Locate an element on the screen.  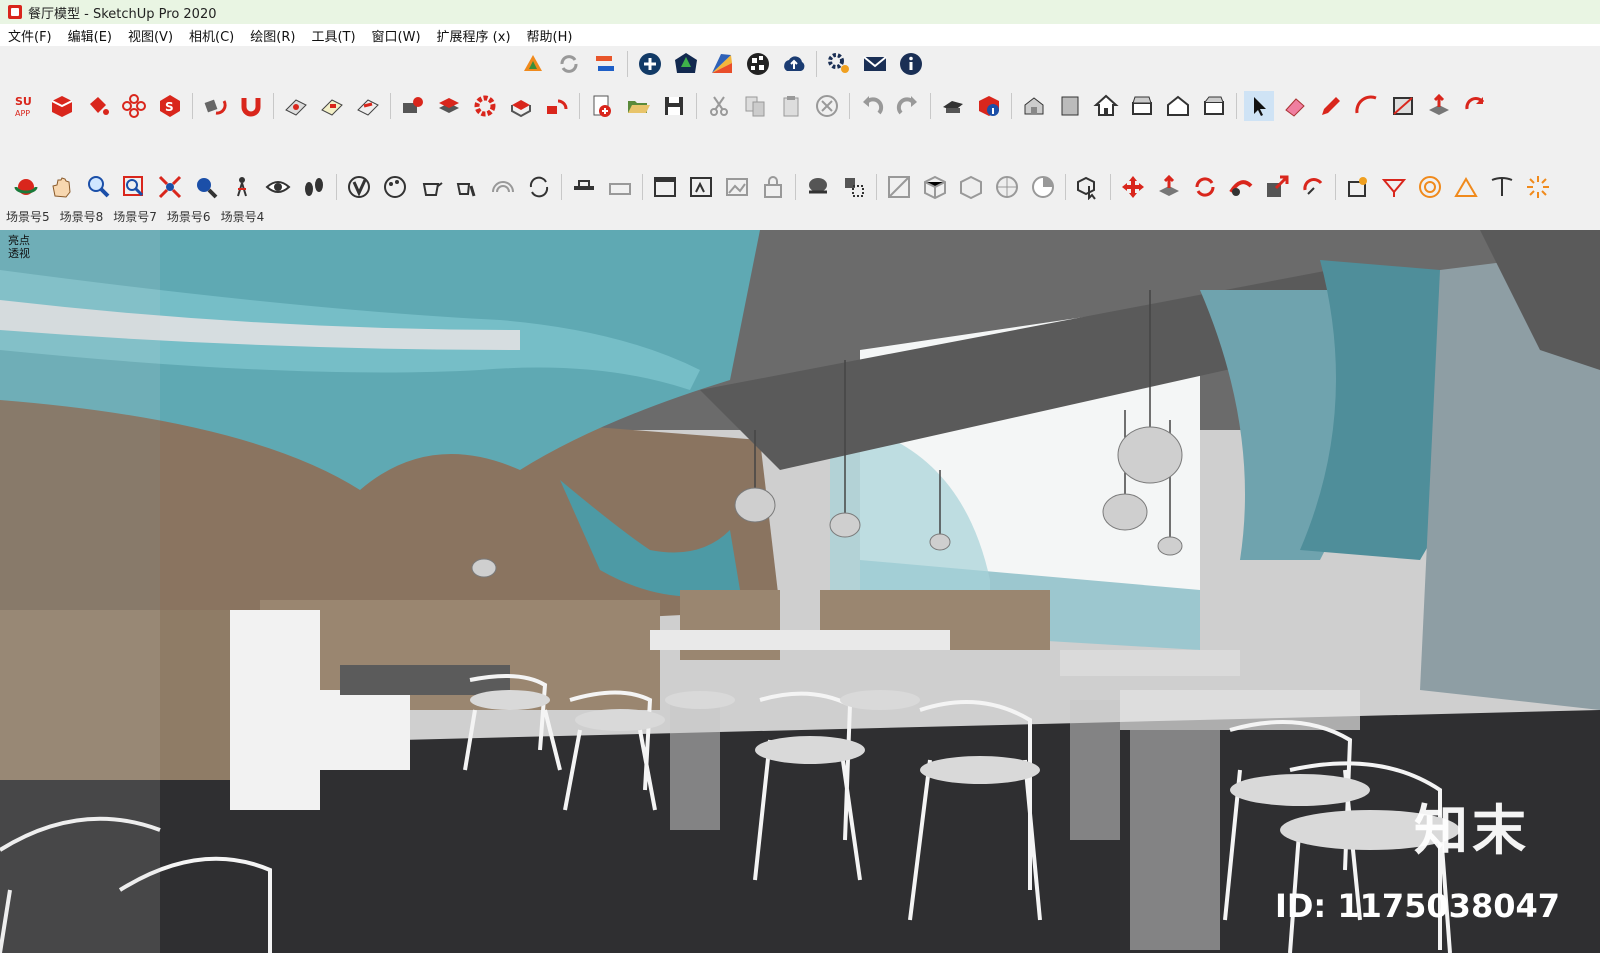
extension-warehouse-icon is located at coordinates (533, 64).